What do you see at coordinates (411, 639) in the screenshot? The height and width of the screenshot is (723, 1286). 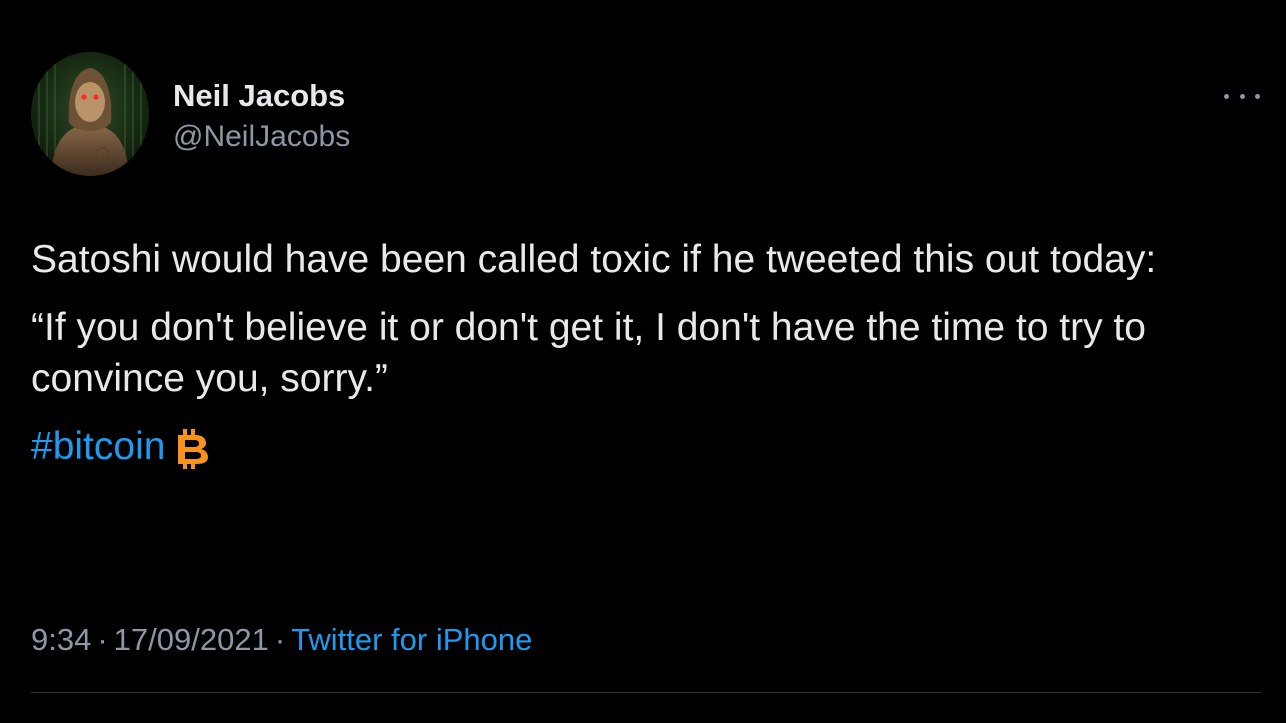 I see `tweet-source-link: Twitter for iPhone` at bounding box center [411, 639].